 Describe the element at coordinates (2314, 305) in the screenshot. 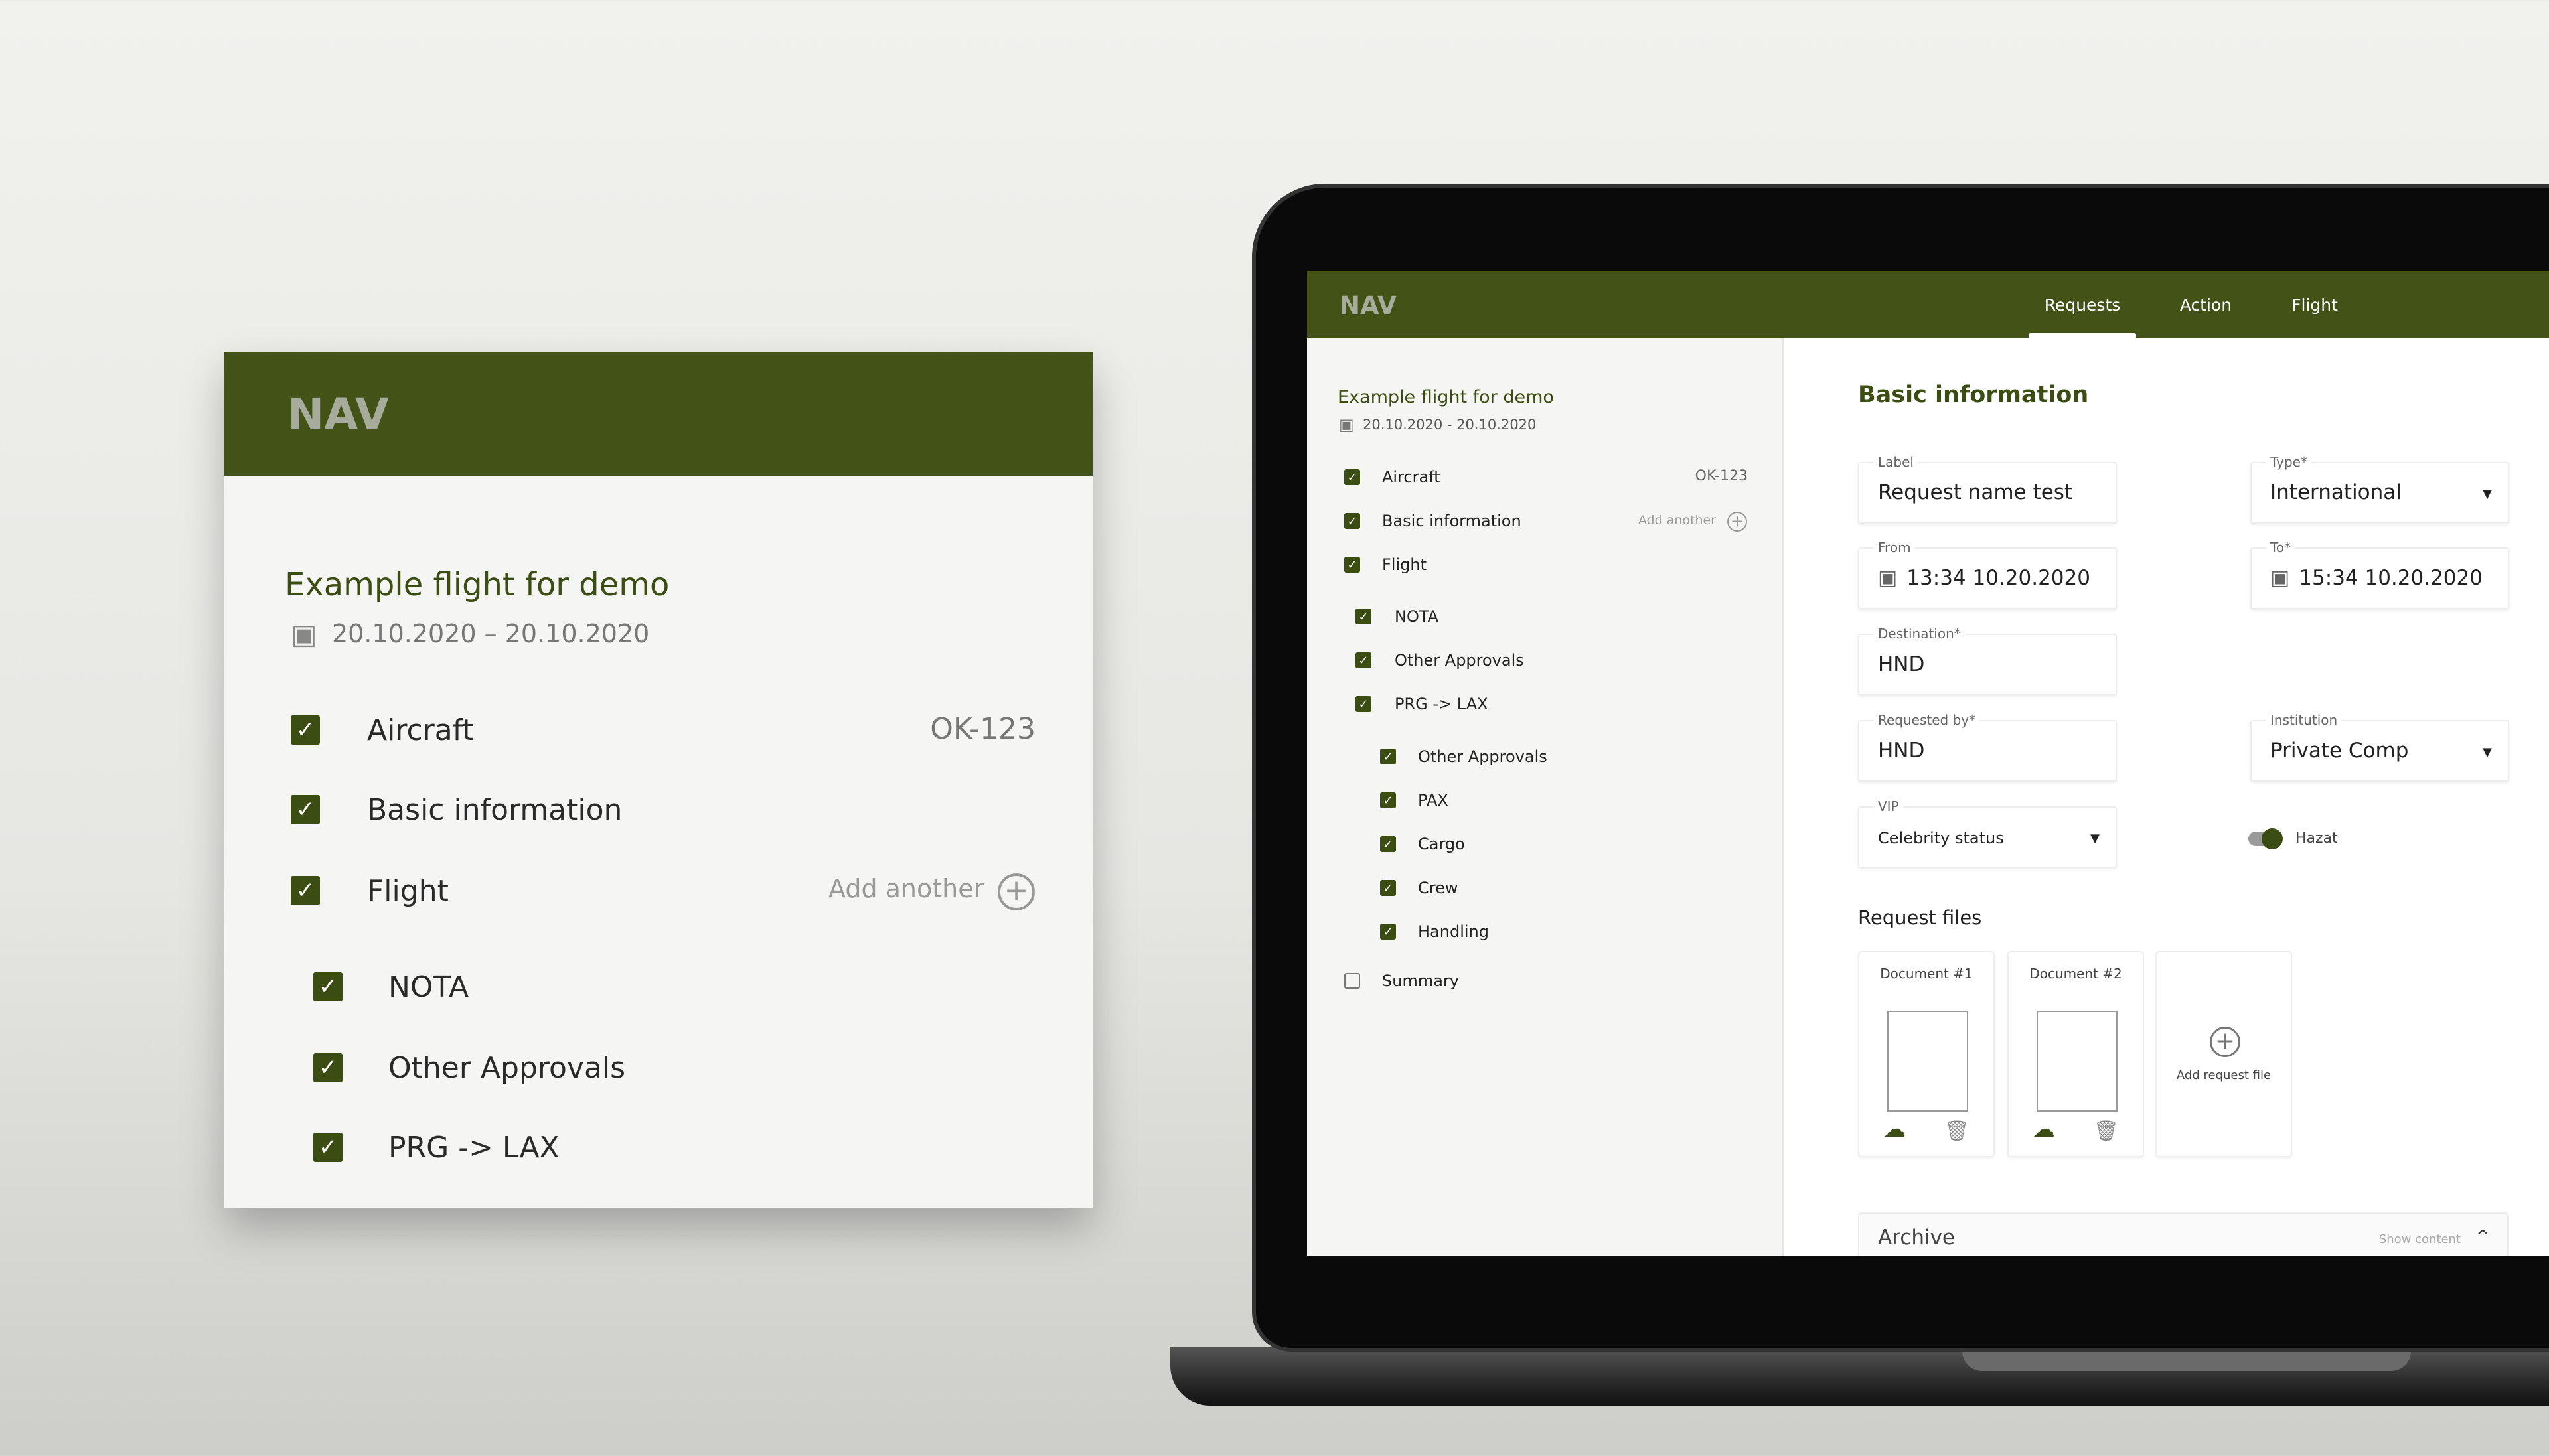

I see `tab-flight: Flight` at that location.